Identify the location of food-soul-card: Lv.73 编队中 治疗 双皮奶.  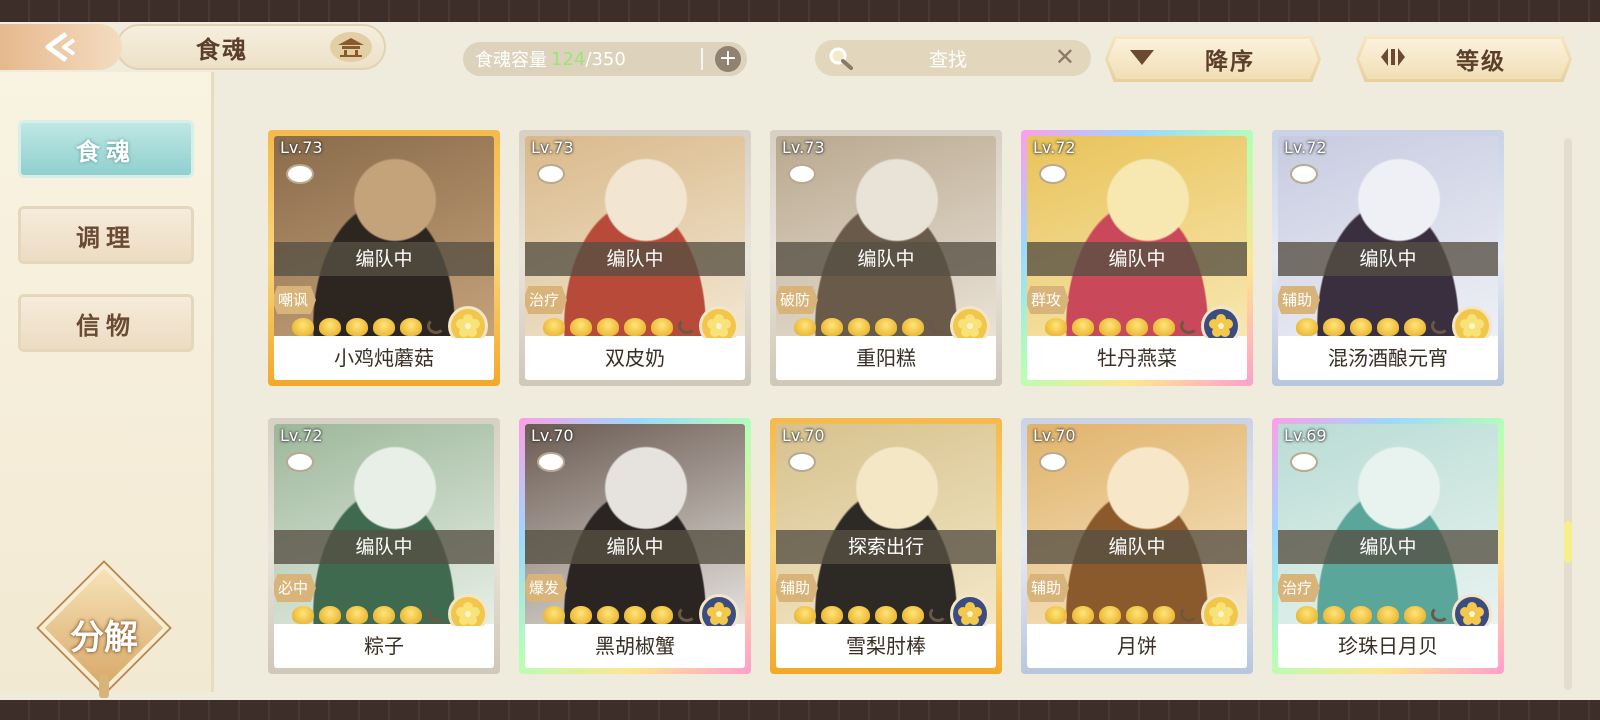
(635, 258).